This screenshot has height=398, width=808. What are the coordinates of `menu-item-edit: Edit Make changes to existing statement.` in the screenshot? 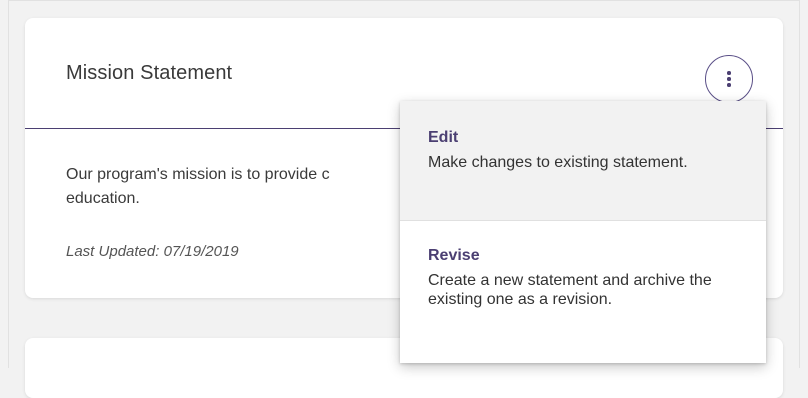 It's located at (583, 161).